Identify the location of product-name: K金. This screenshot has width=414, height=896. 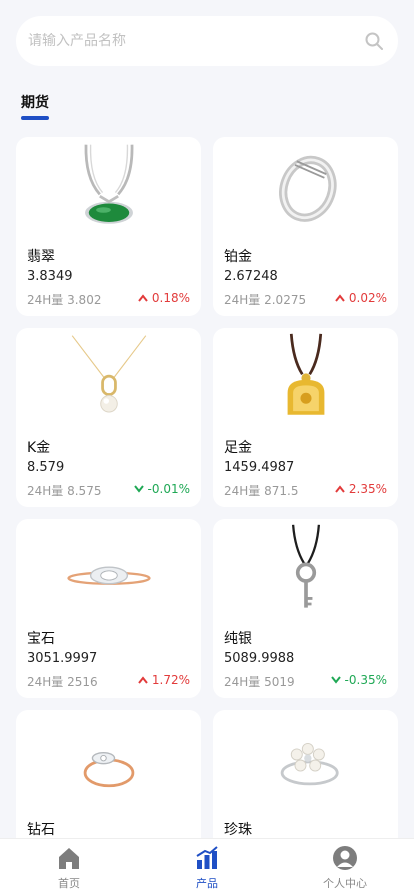
(39, 448).